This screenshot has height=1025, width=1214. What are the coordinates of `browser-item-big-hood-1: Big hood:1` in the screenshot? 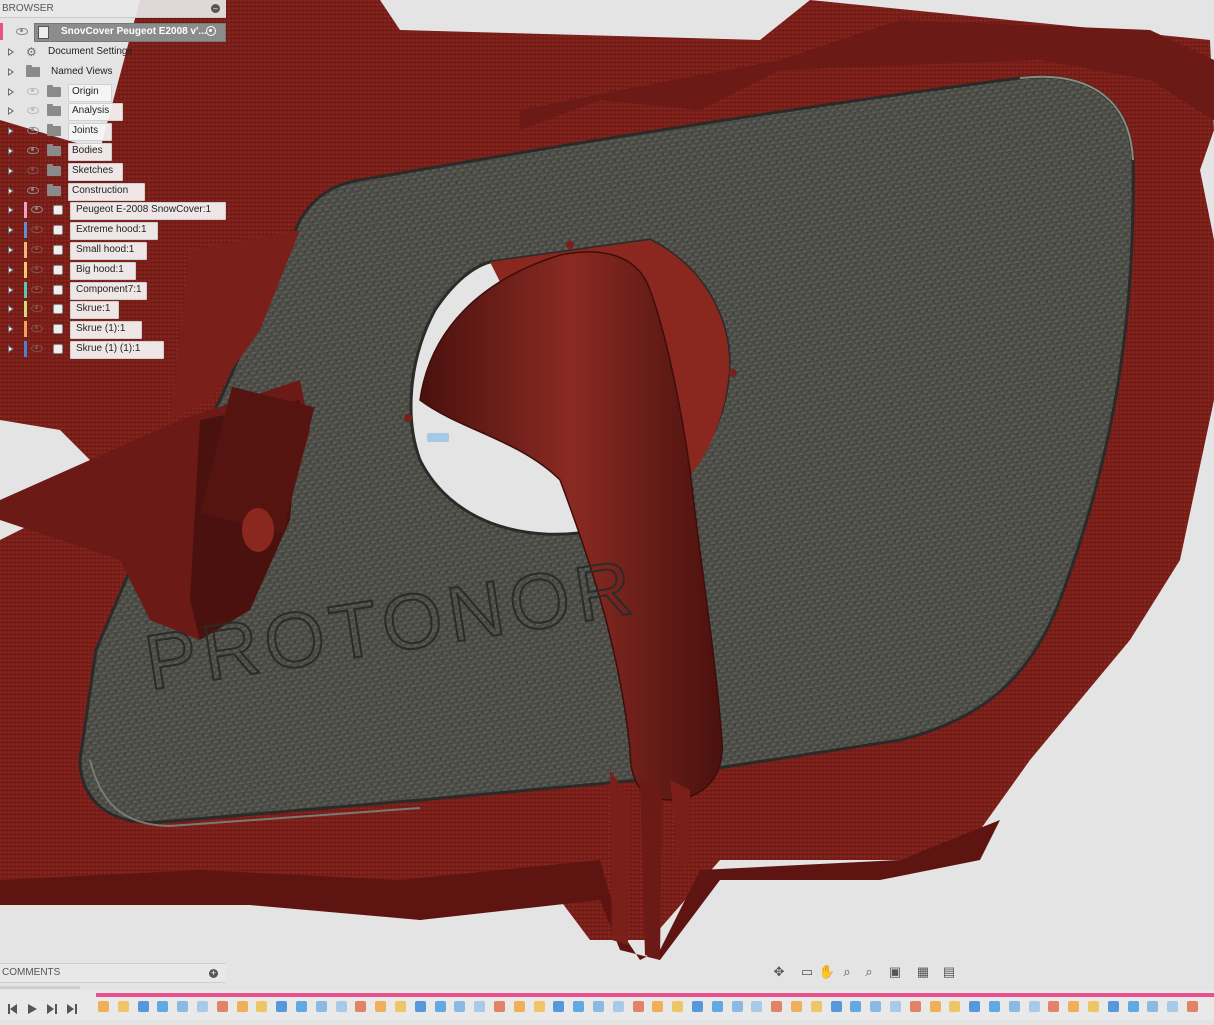 It's located at (113, 270).